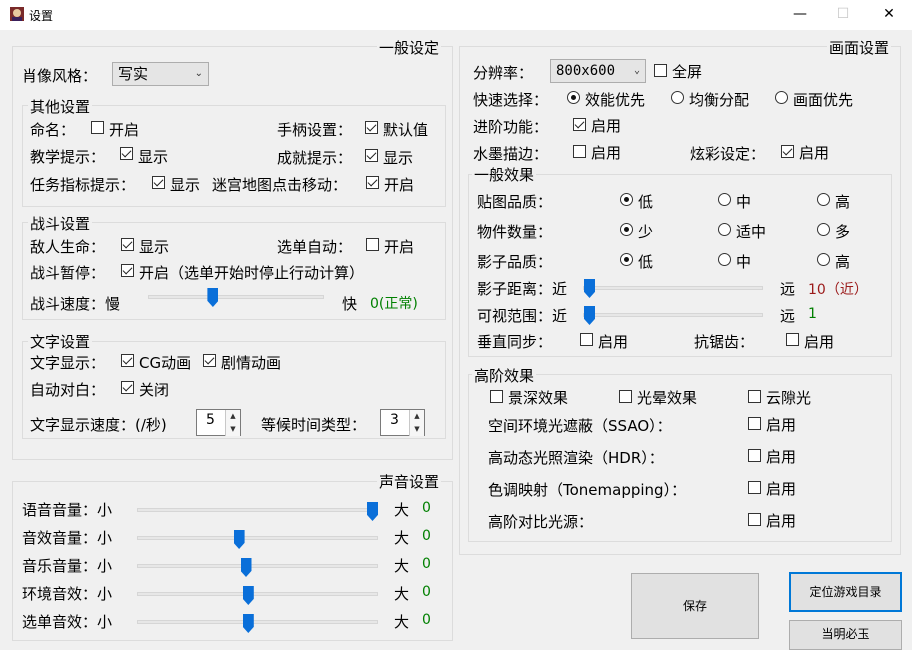  I want to click on ink-outline-label: 水墨描边：, so click(511, 154).